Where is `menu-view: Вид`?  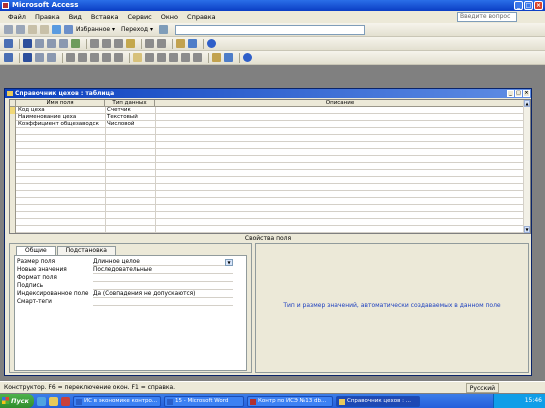 menu-view: Вид is located at coordinates (75, 17).